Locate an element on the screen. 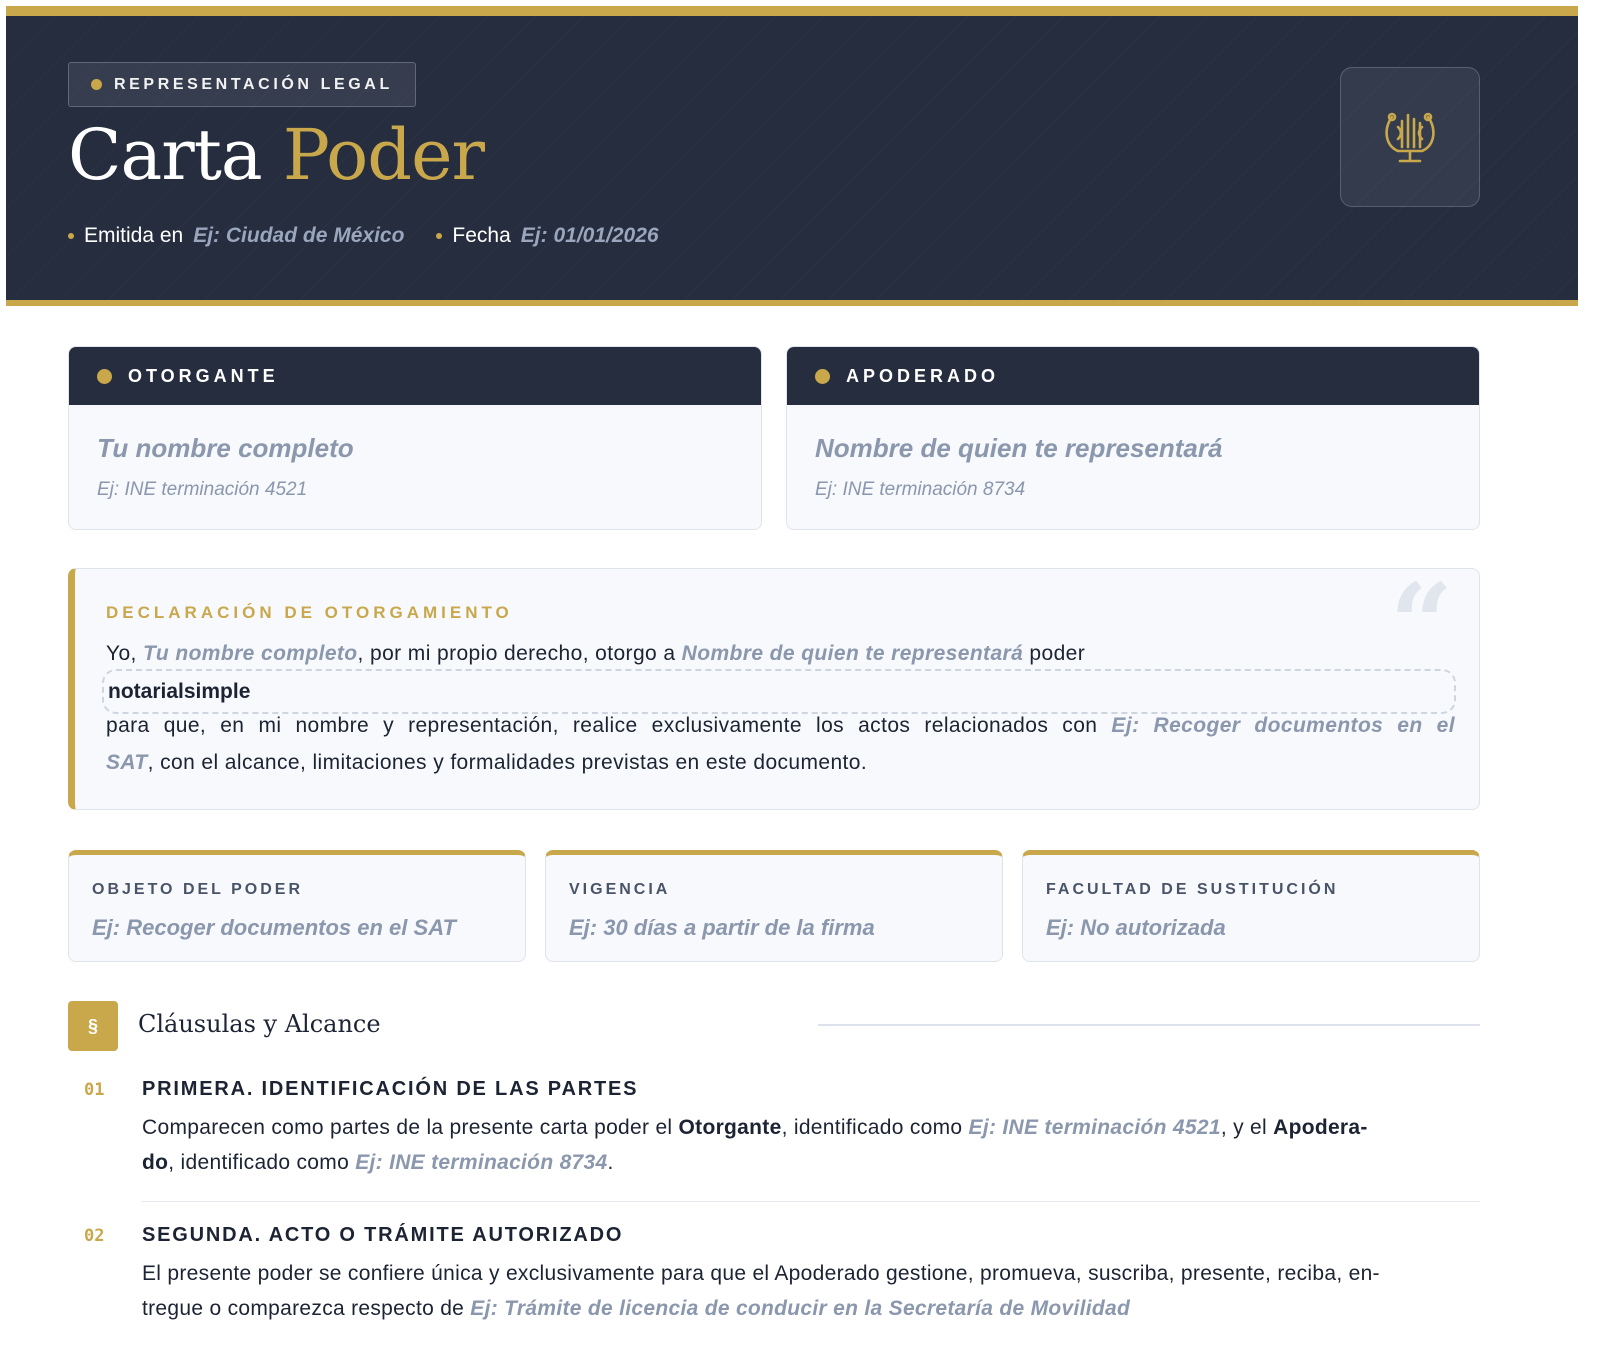 The image size is (1604, 1346). section-divider is located at coordinates (1149, 1025).